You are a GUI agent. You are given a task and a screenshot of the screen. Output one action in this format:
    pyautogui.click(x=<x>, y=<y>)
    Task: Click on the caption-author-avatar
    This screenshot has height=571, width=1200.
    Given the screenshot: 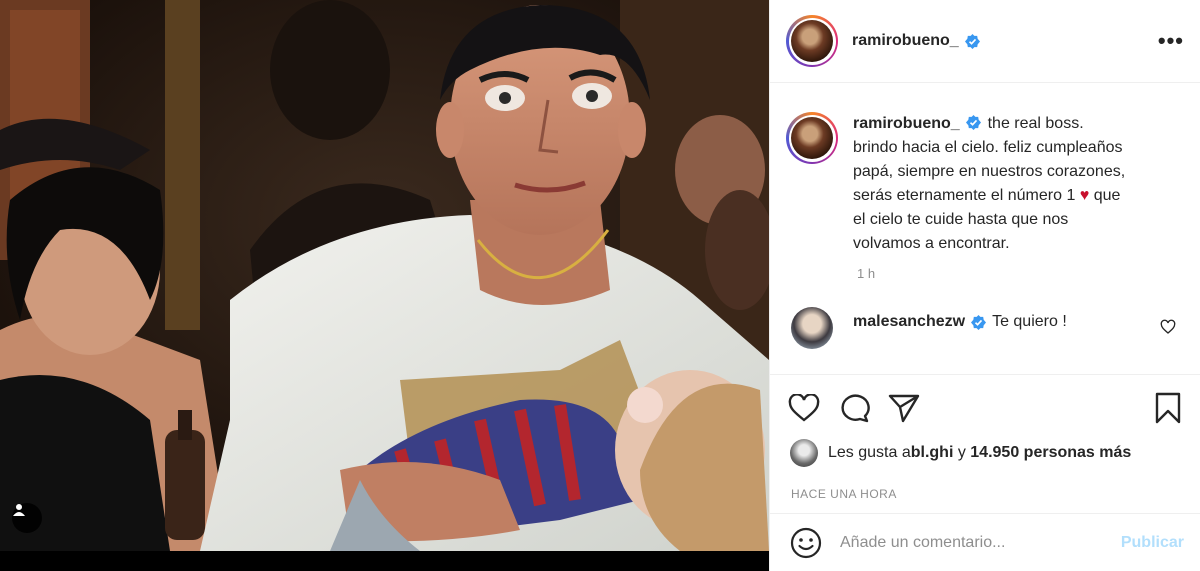 What is the action you would take?
    pyautogui.click(x=812, y=138)
    